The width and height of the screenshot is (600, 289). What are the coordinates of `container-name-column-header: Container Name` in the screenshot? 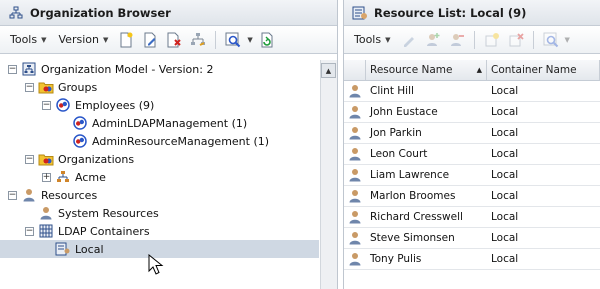 It's located at (543, 70).